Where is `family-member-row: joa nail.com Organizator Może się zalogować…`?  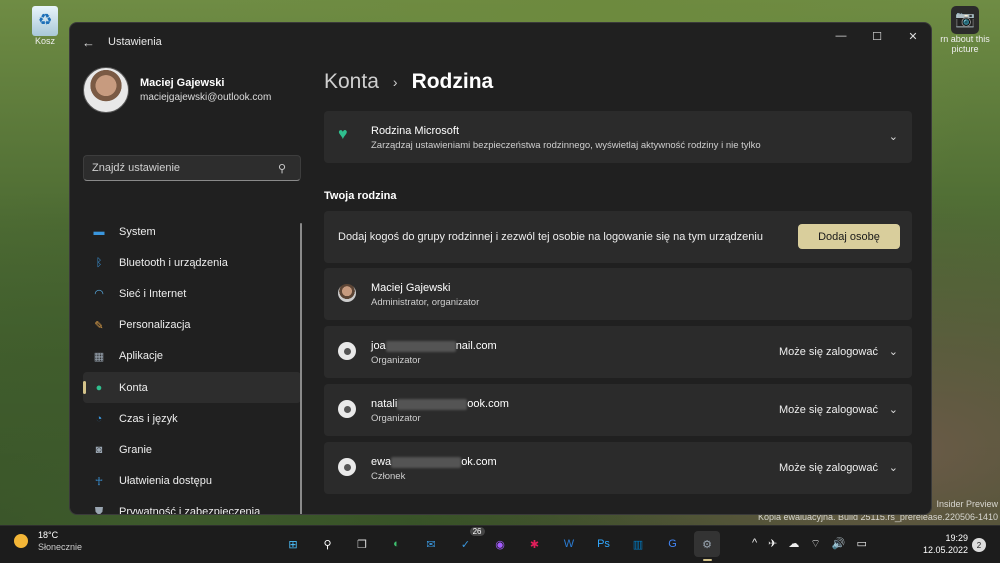 family-member-row: joa nail.com Organizator Może się zalogować… is located at coordinates (618, 352).